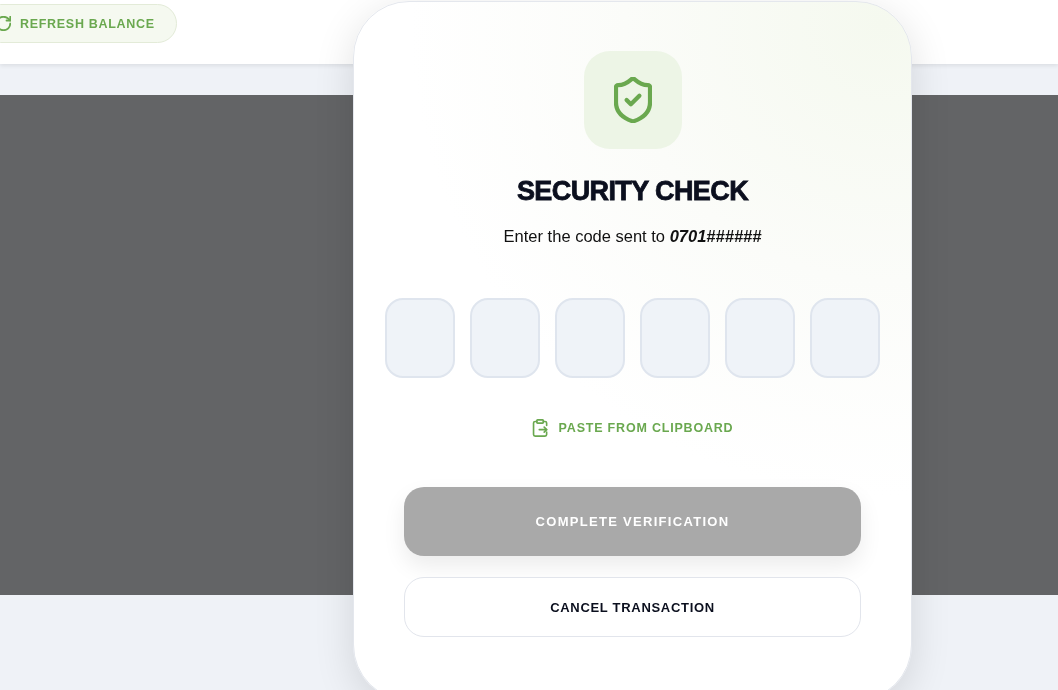 This screenshot has width=1058, height=690. What do you see at coordinates (632, 100) in the screenshot?
I see `shield-check-icon` at bounding box center [632, 100].